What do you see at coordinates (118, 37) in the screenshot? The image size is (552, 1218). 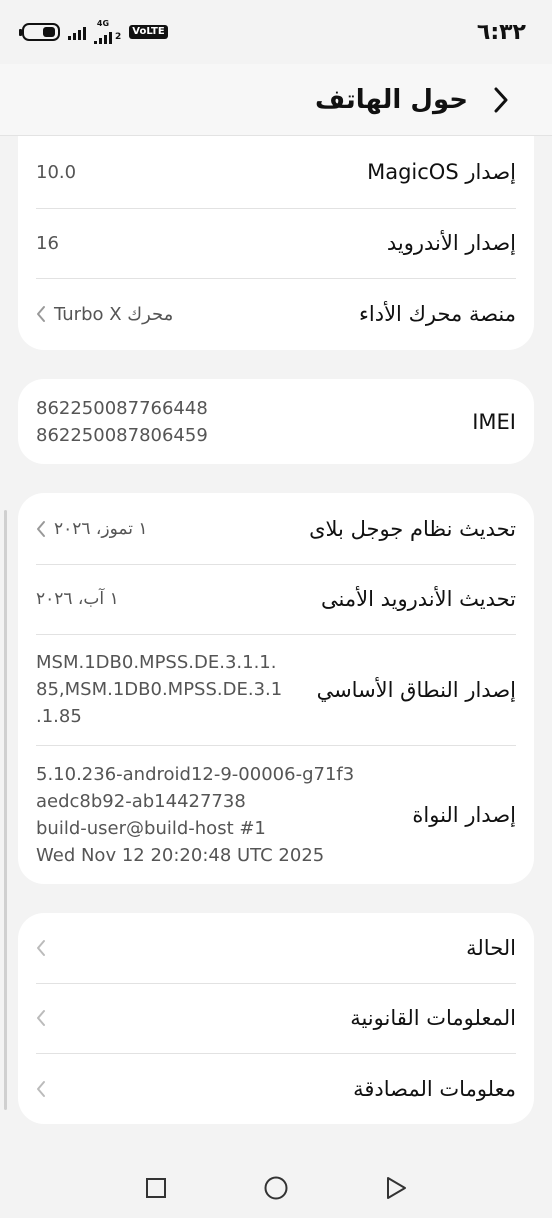 I see `sim-slot-label: 2` at bounding box center [118, 37].